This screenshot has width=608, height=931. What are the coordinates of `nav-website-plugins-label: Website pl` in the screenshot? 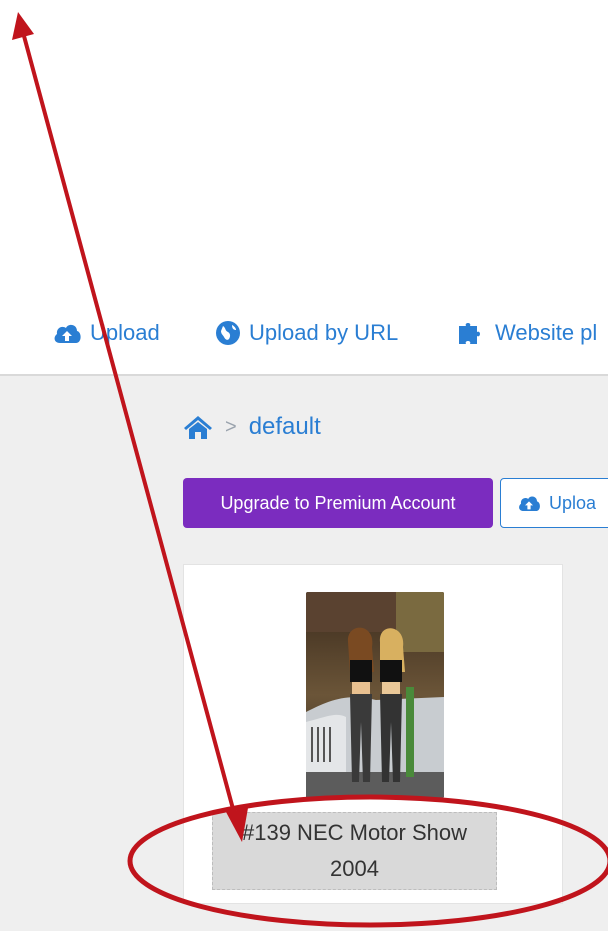 It's located at (546, 332).